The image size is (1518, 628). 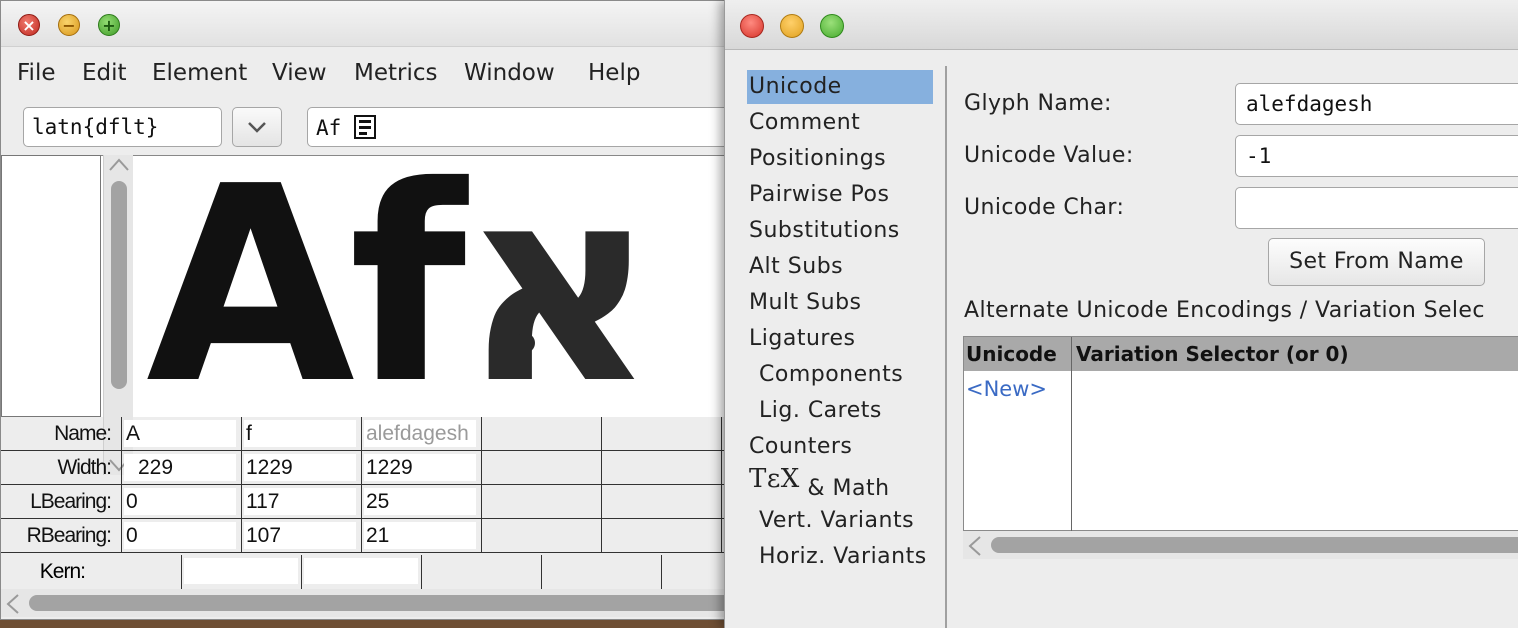 I want to click on lbearing-row: LBearing: 0 117 25, so click(x=370, y=502).